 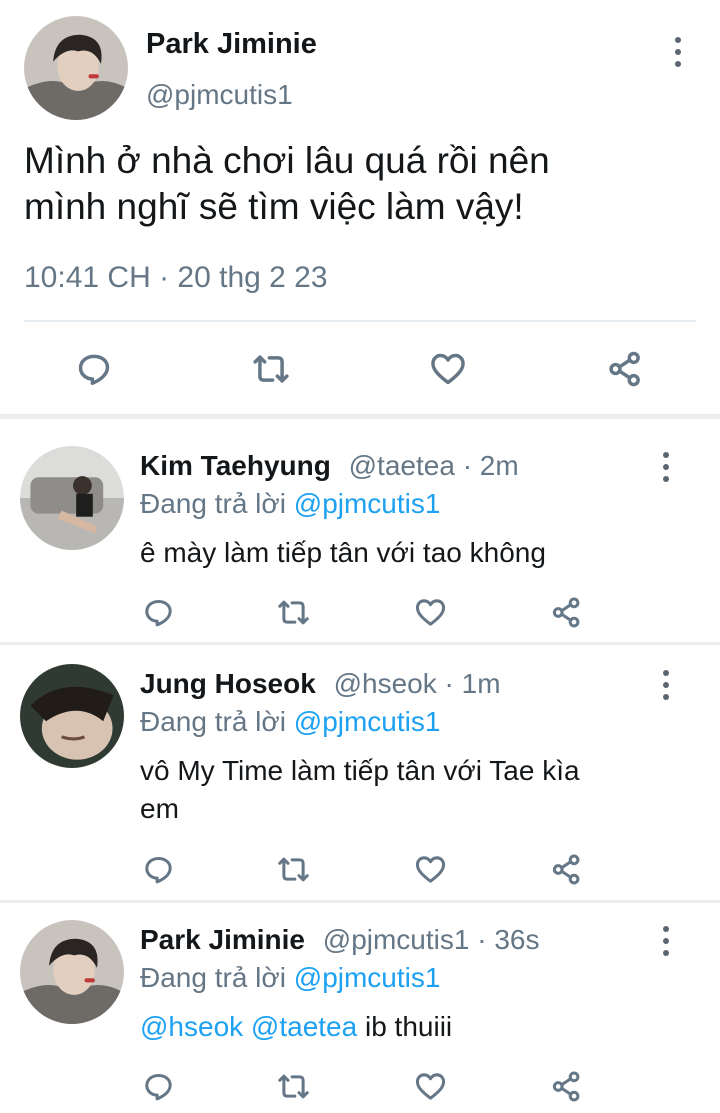 I want to click on reply-text: @hseok @taetea ib thuiii, so click(x=400, y=1027).